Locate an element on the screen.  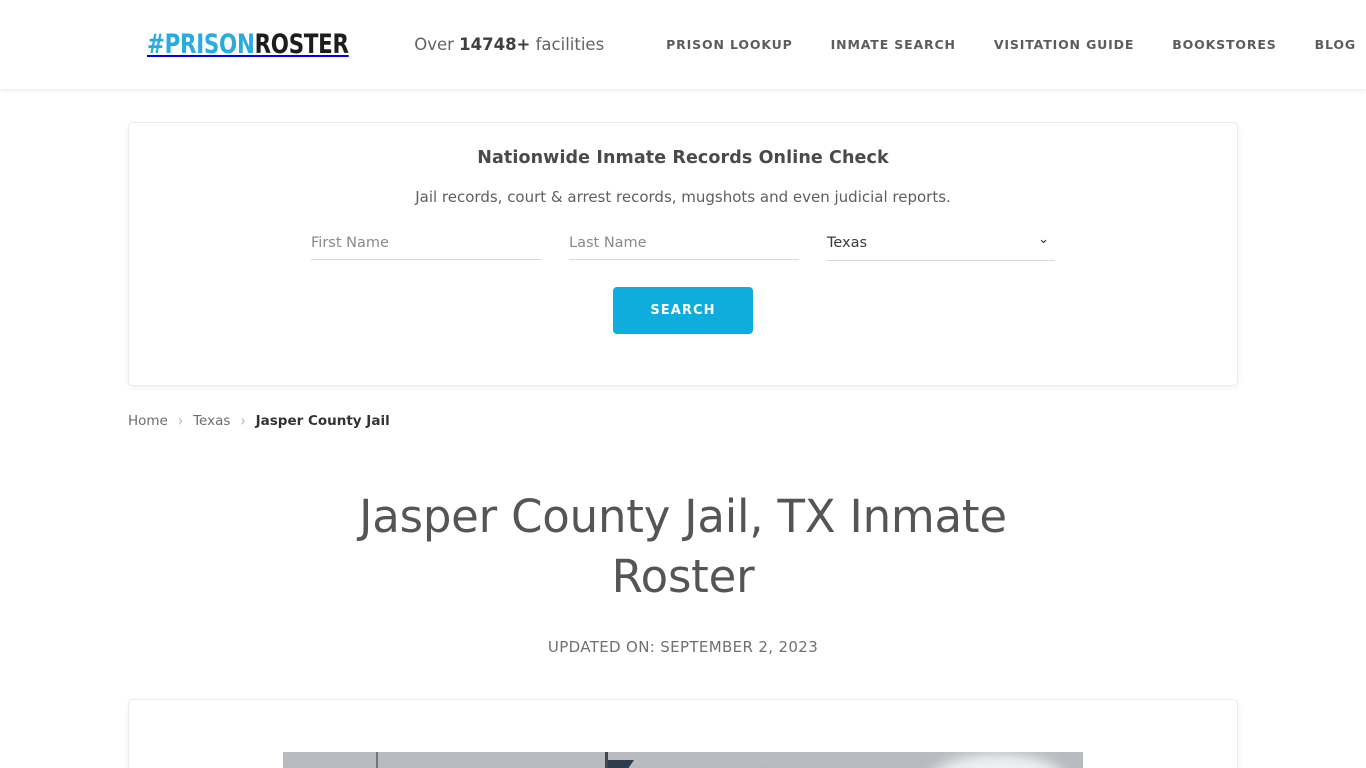
facility-article-card is located at coordinates (683, 733).